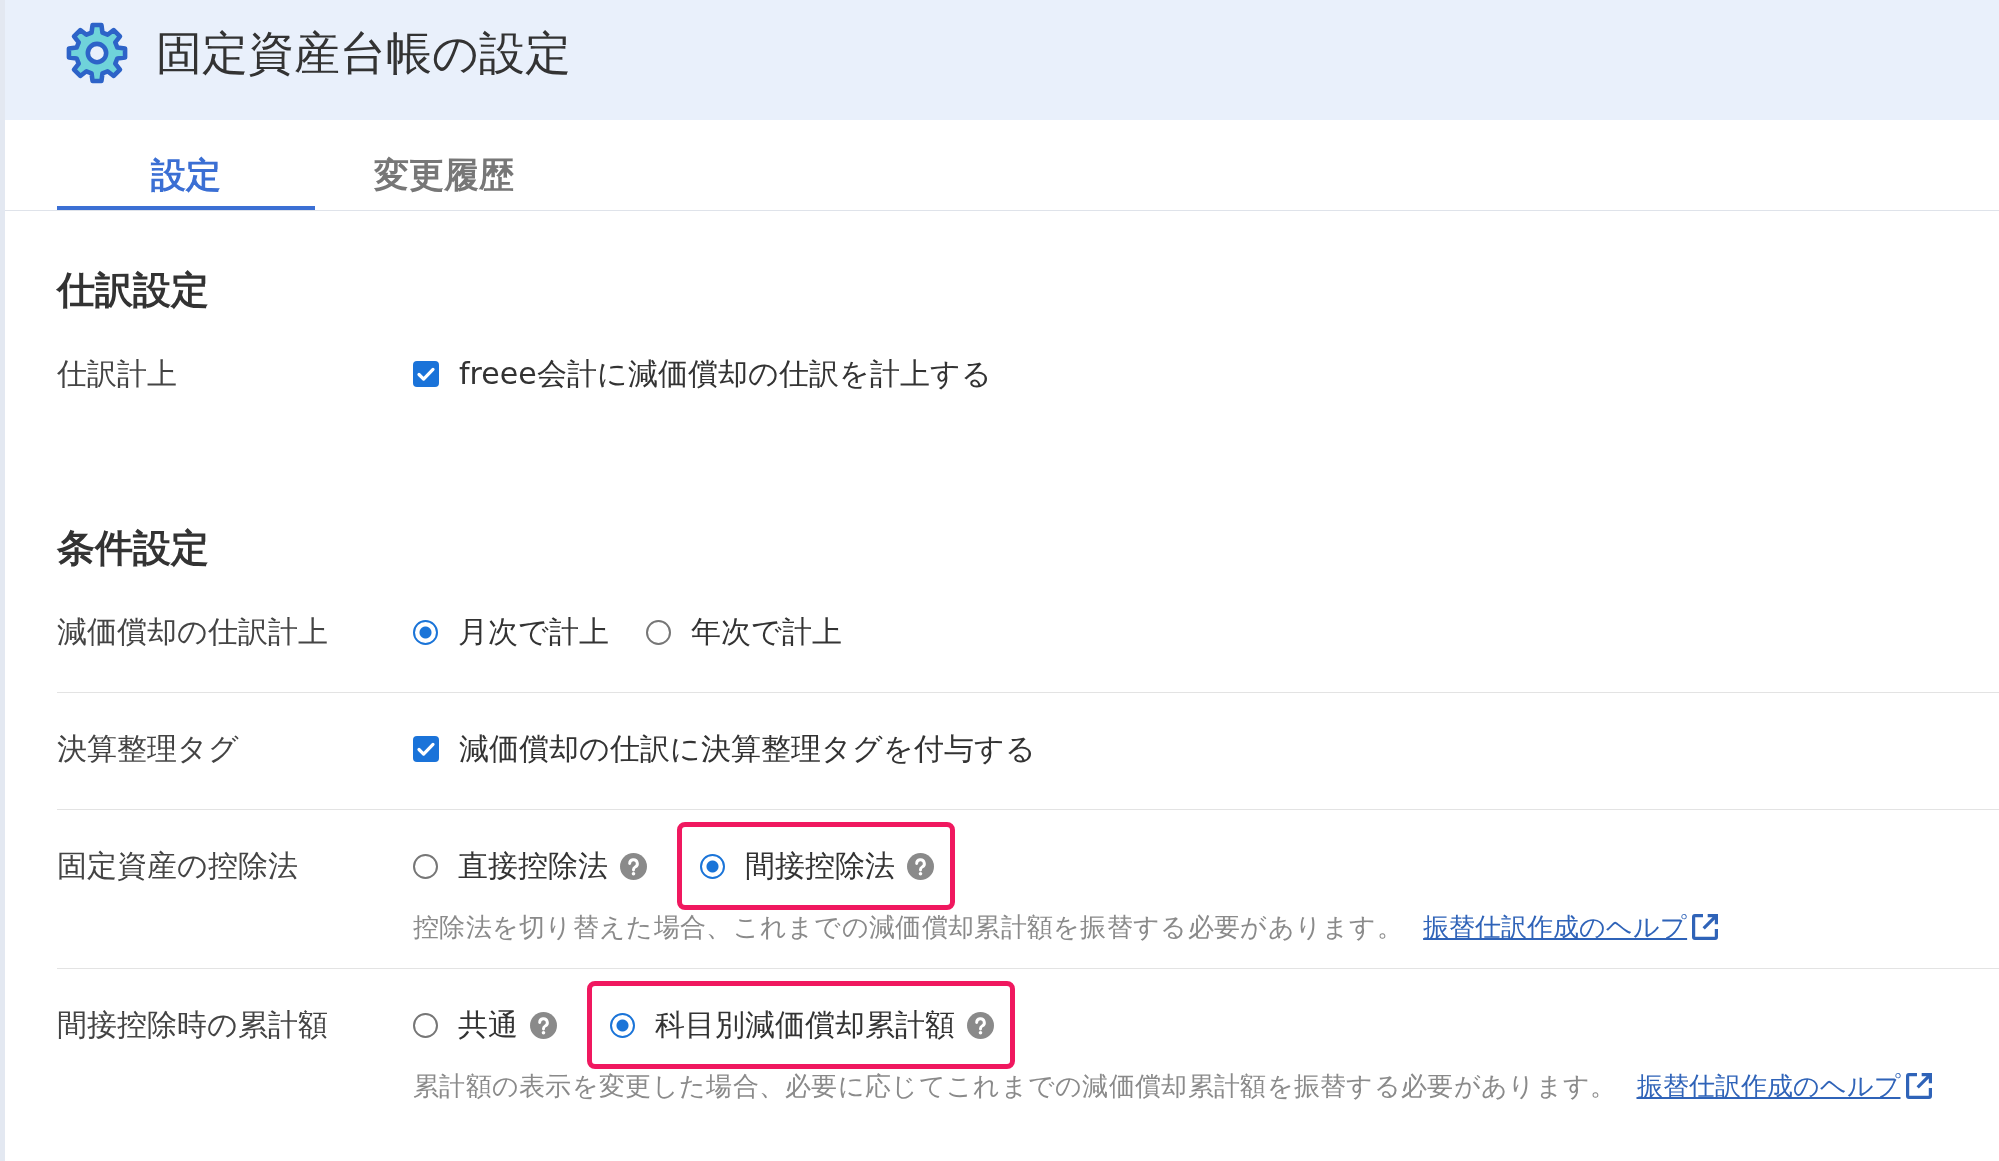 This screenshot has width=1999, height=1161. I want to click on setting-label: 仕訳計上, so click(117, 373).